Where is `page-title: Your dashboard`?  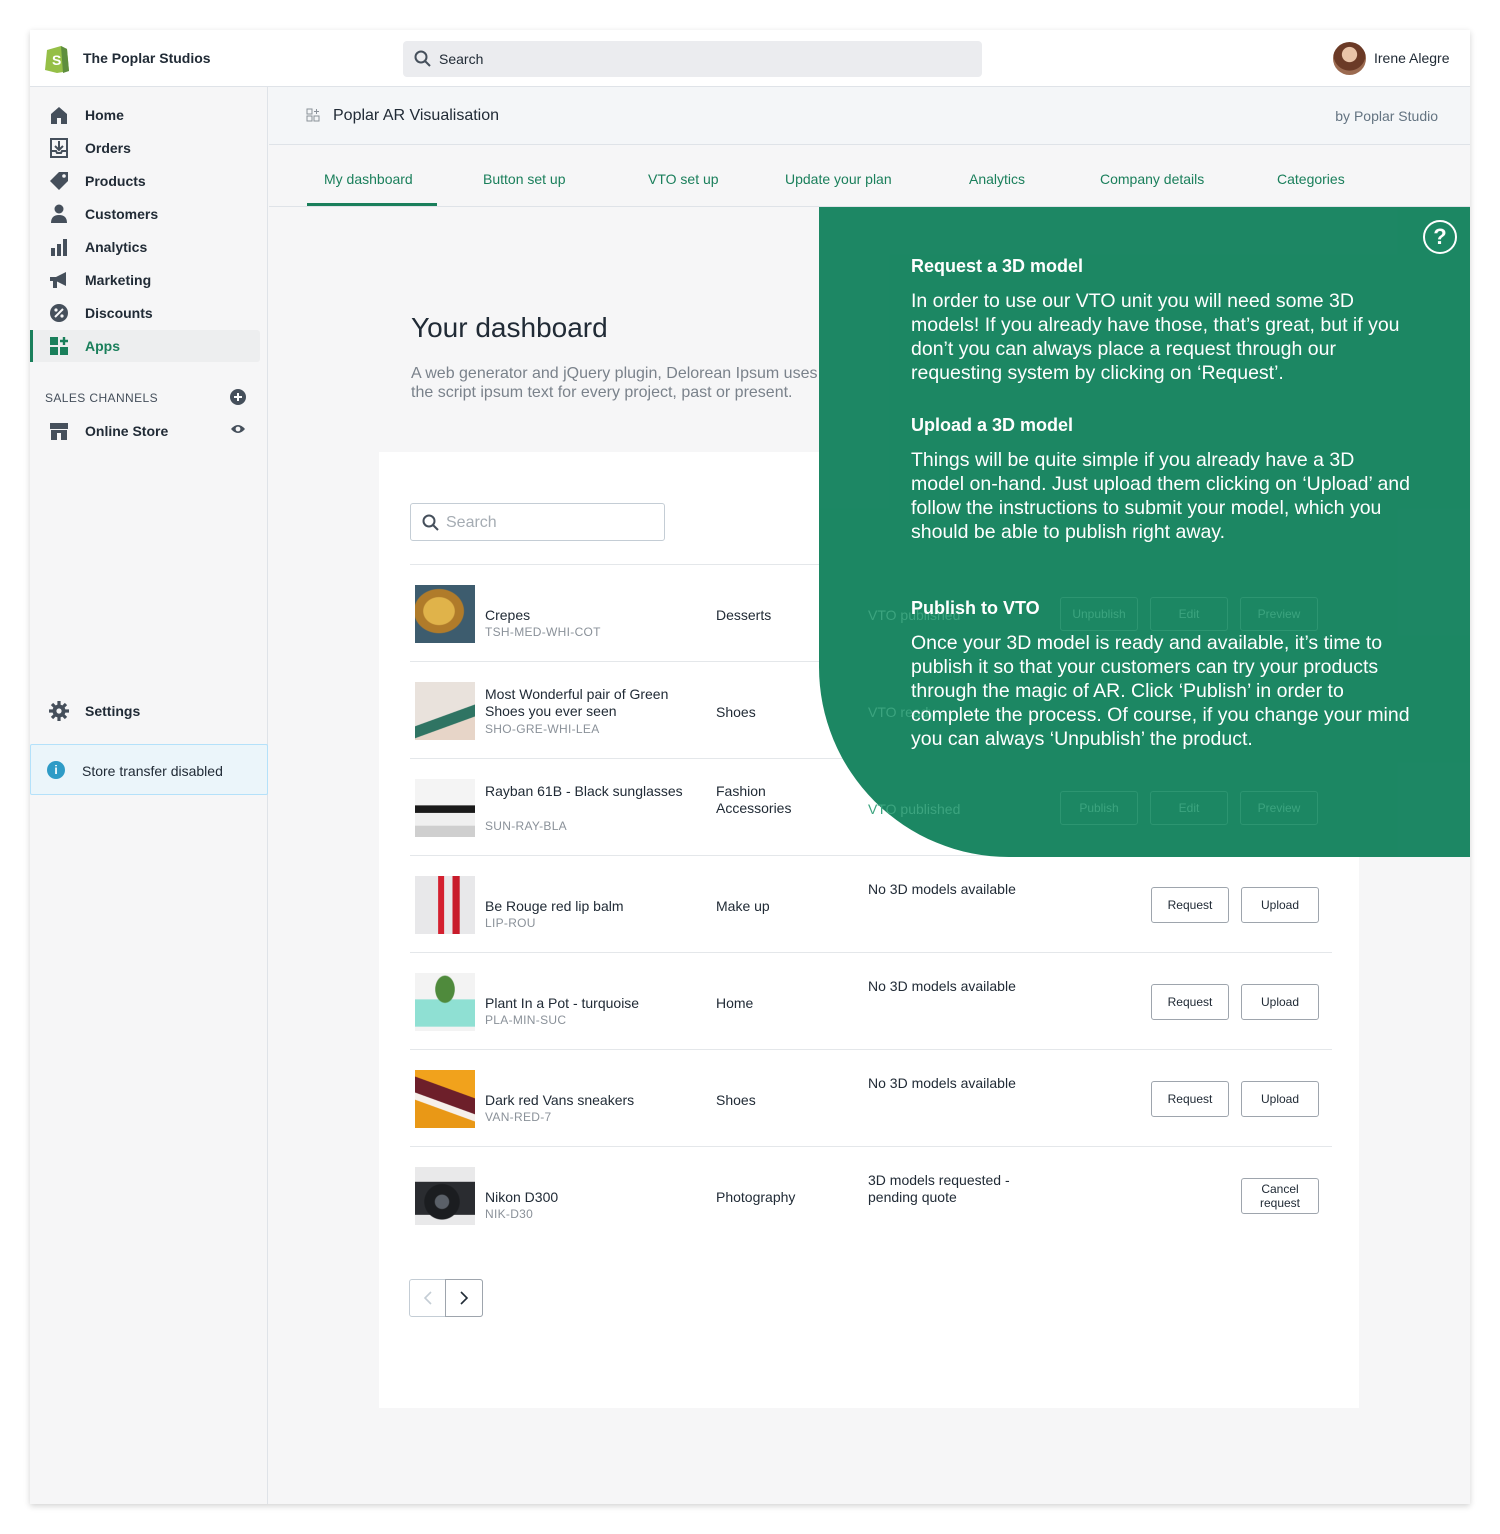 page-title: Your dashboard is located at coordinates (509, 327).